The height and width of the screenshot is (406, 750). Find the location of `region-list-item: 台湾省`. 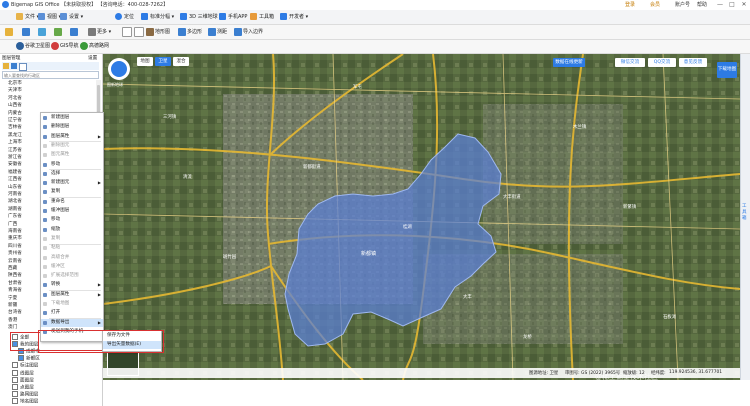

region-list-item: 台湾省 is located at coordinates (15, 312).